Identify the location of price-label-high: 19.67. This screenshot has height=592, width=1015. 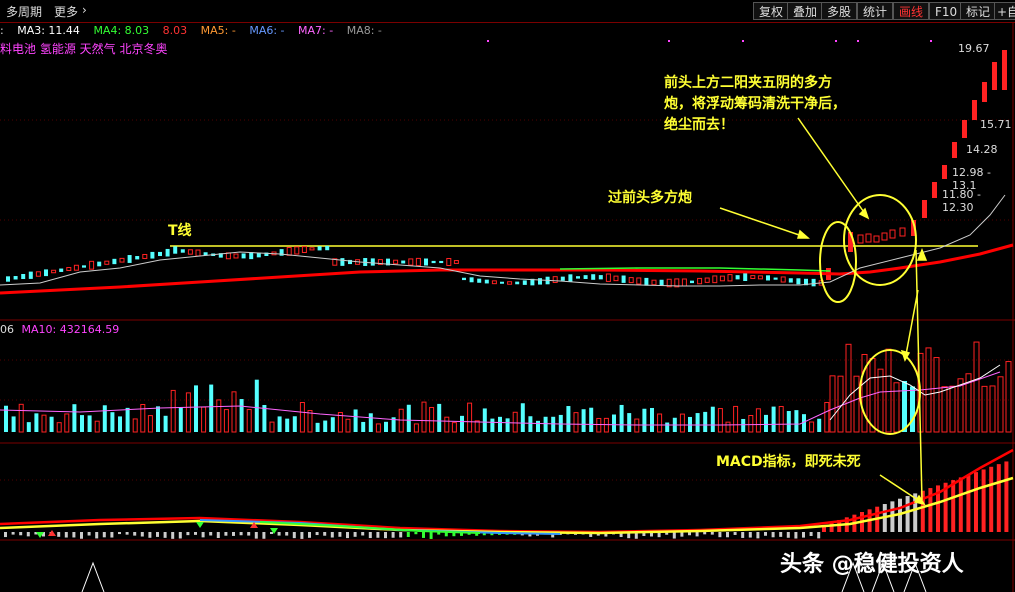
(974, 48).